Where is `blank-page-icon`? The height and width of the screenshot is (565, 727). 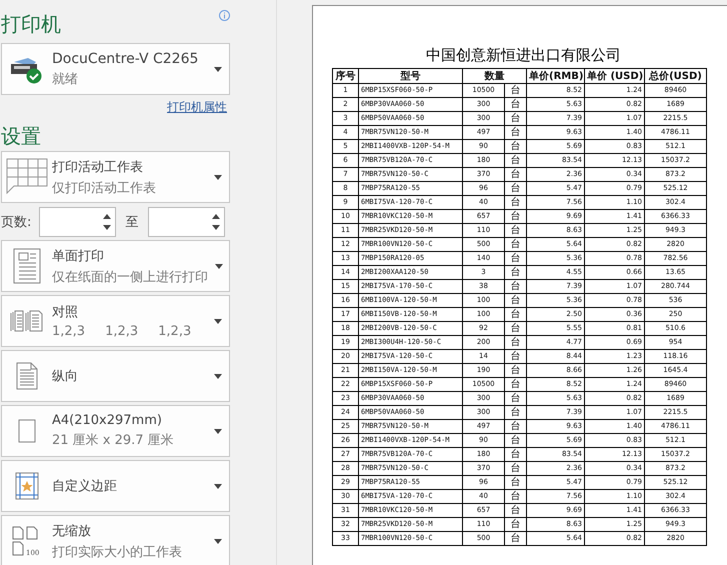 blank-page-icon is located at coordinates (27, 431).